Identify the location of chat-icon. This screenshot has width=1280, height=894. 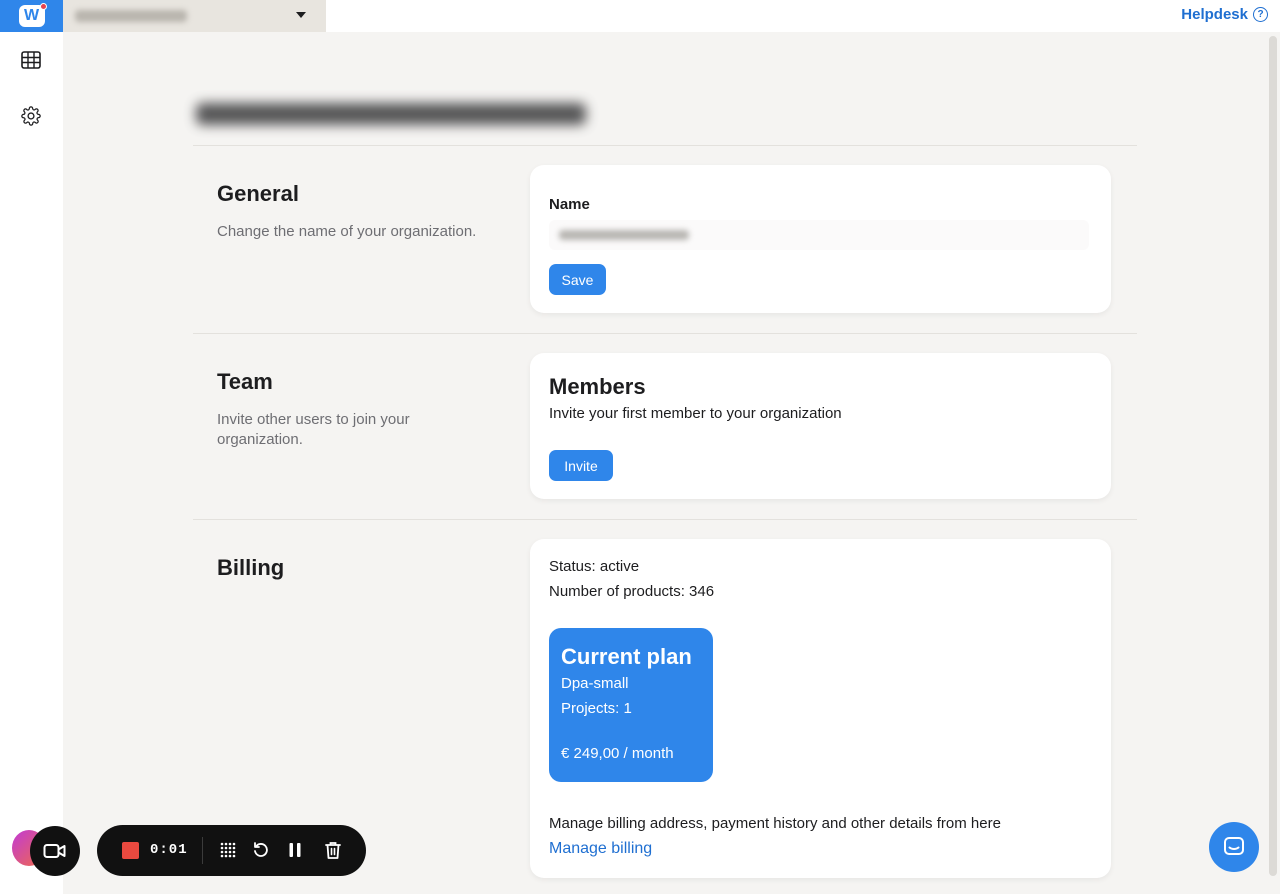
(1234, 846).